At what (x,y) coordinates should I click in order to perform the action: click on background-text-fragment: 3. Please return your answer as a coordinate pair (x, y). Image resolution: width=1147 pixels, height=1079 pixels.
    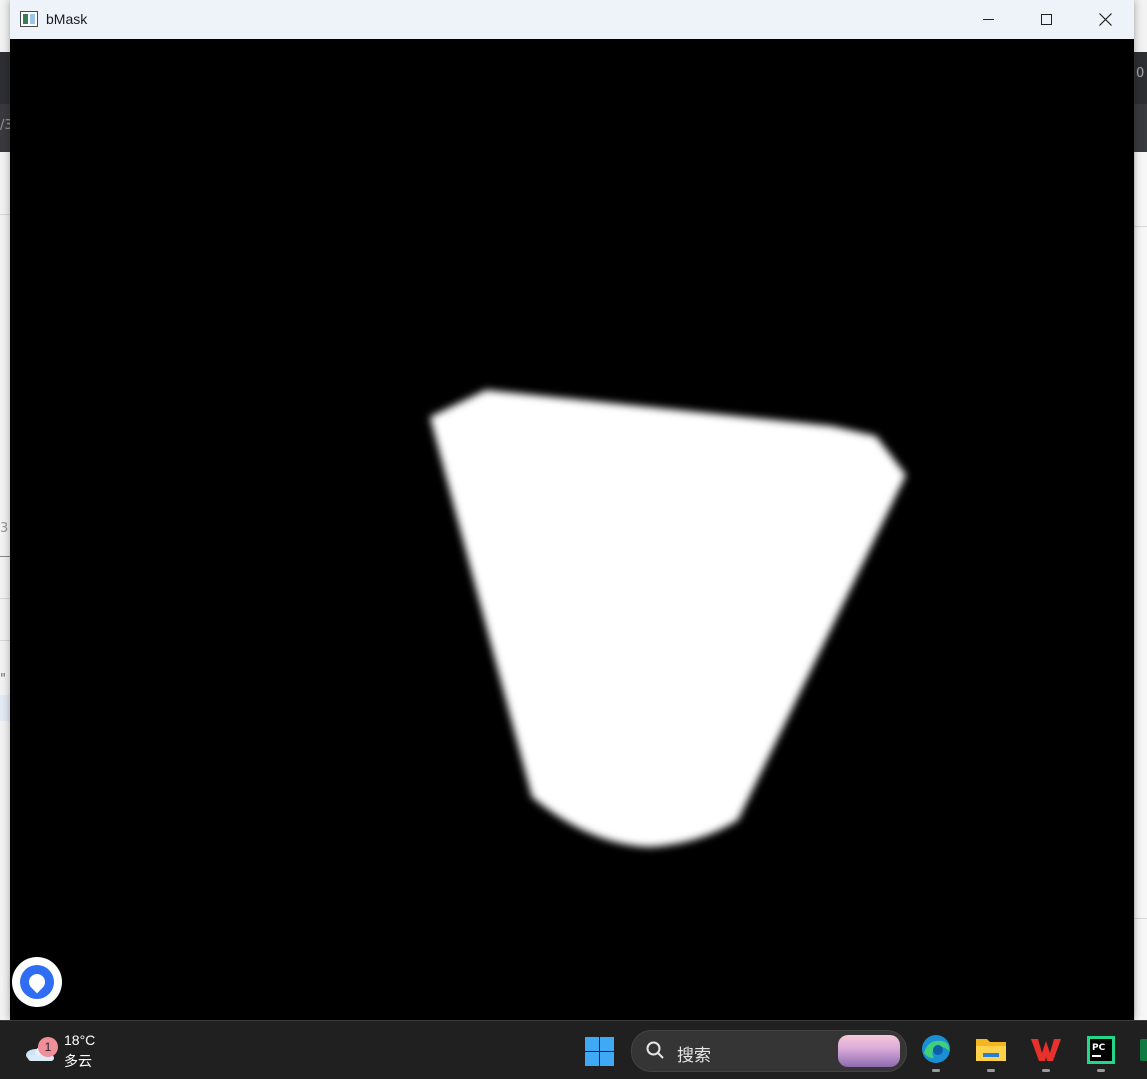
    Looking at the image, I should click on (4, 528).